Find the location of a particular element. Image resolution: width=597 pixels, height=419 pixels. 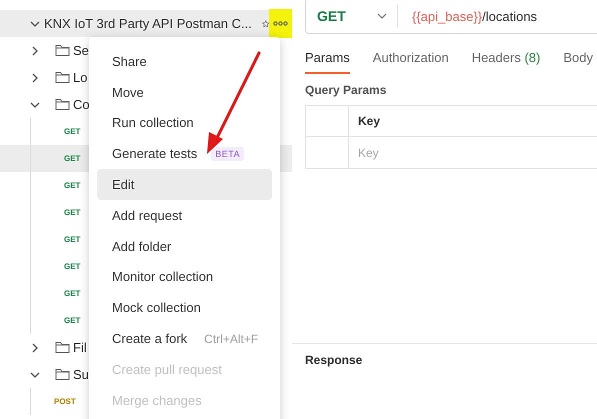

menu-item-label: Share is located at coordinates (129, 61).